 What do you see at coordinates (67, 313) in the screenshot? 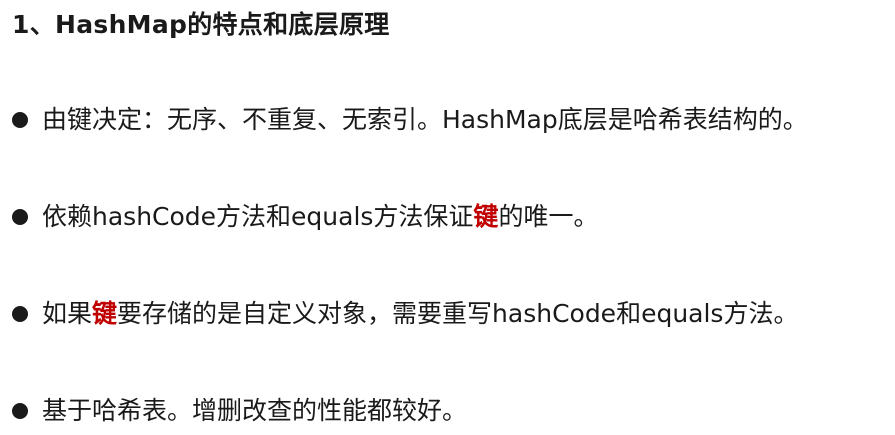
I see `list-item-text-pre: 如果` at bounding box center [67, 313].